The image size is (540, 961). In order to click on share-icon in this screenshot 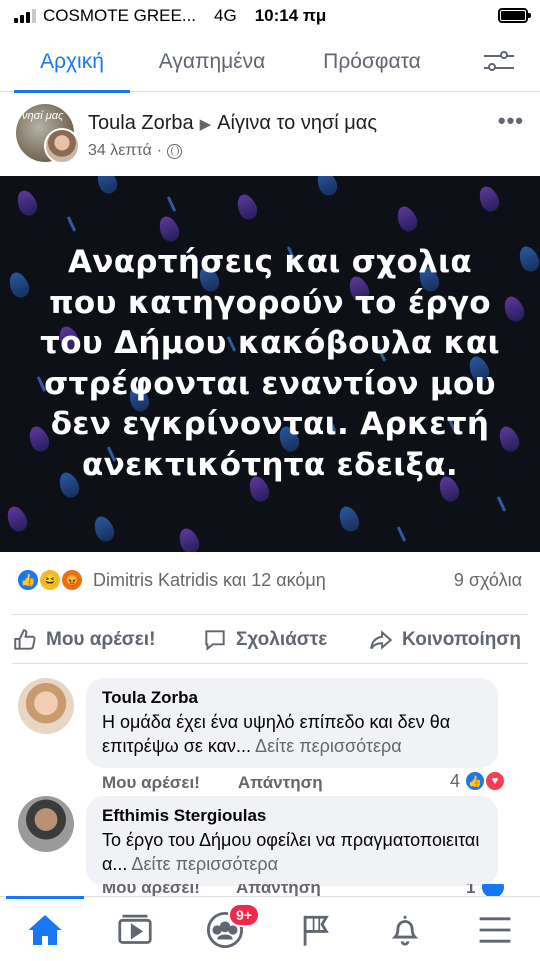, I will do `click(381, 640)`.